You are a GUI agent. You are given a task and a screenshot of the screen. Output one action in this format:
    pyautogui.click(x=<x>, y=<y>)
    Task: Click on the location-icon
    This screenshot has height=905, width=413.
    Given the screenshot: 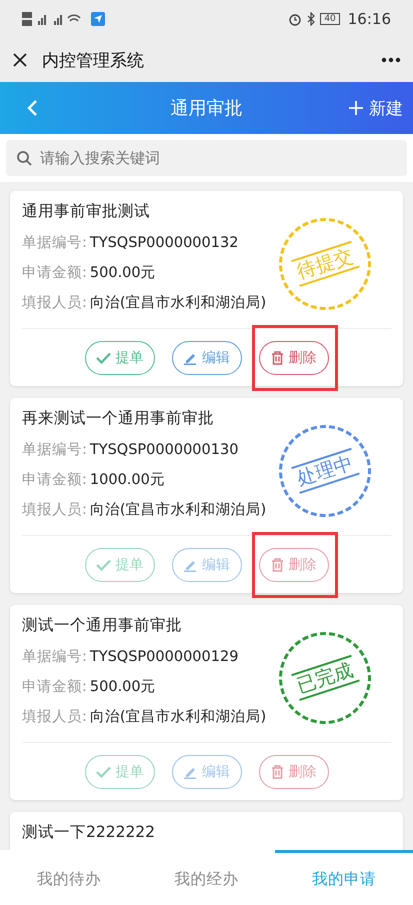 What is the action you would take?
    pyautogui.click(x=98, y=19)
    